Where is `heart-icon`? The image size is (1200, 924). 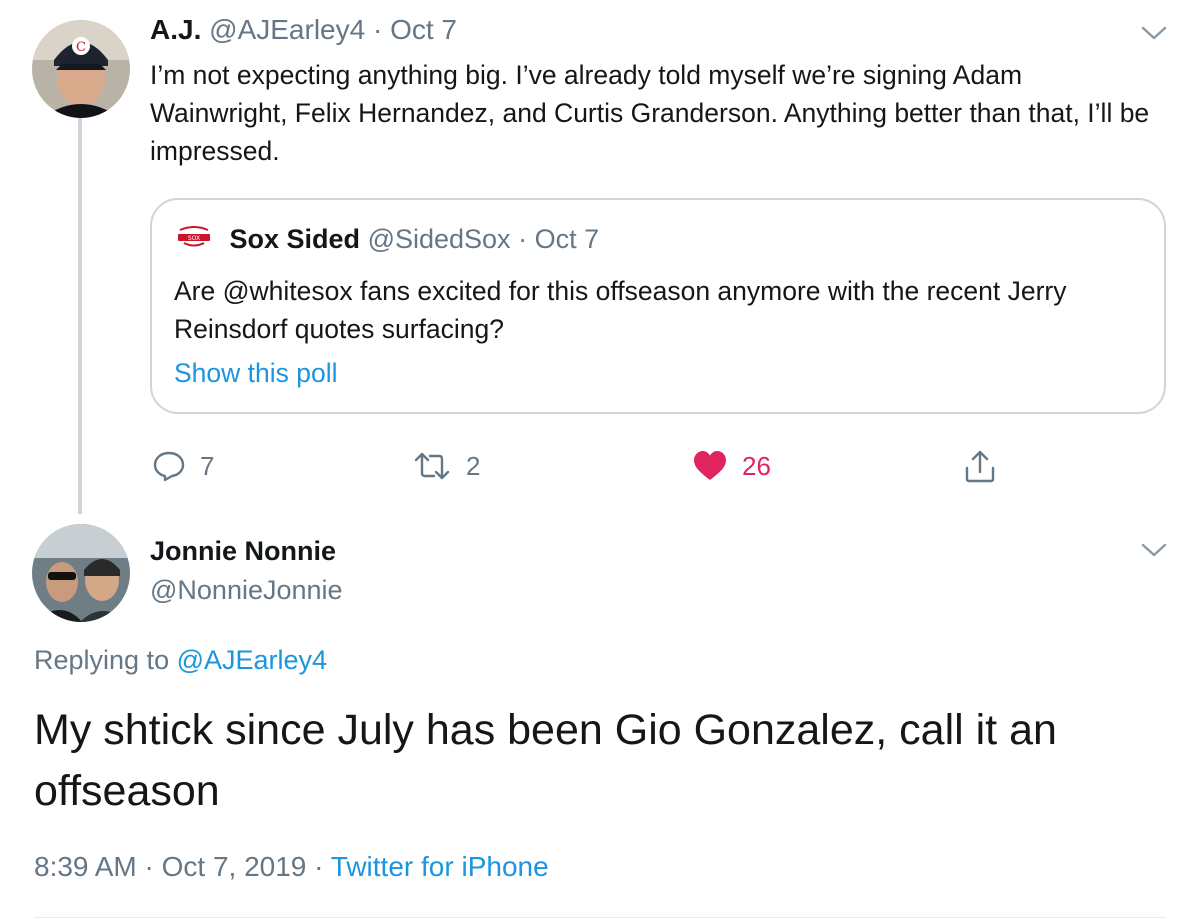 heart-icon is located at coordinates (710, 465).